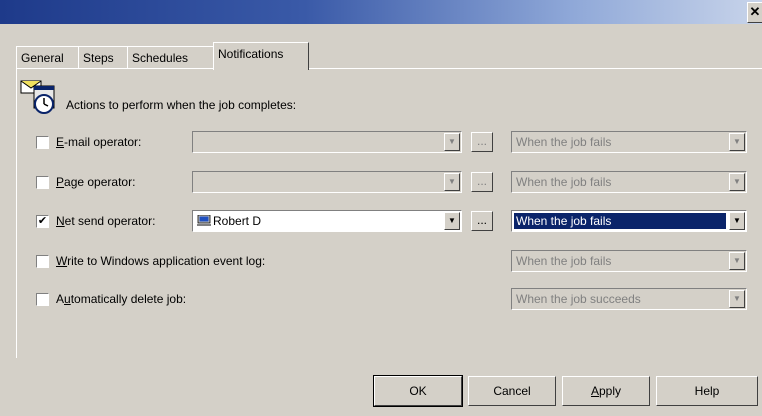 The width and height of the screenshot is (762, 416). Describe the element at coordinates (327, 182) in the screenshot. I see `page-operator-combo: ▼` at that location.